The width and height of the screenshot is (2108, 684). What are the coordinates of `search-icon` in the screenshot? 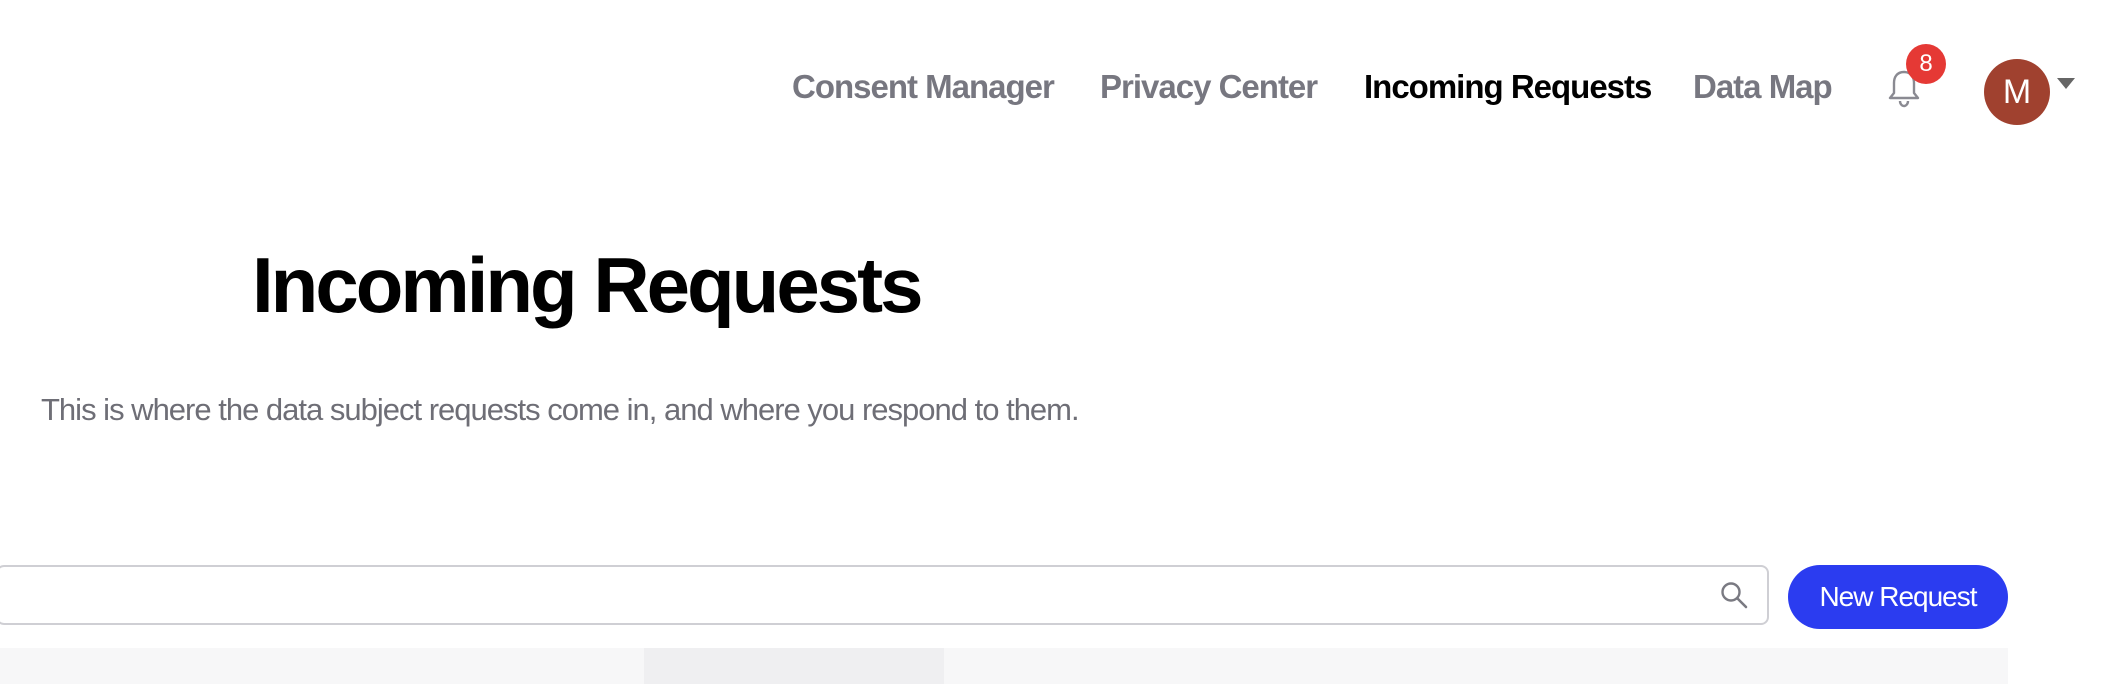 It's located at (1734, 595).